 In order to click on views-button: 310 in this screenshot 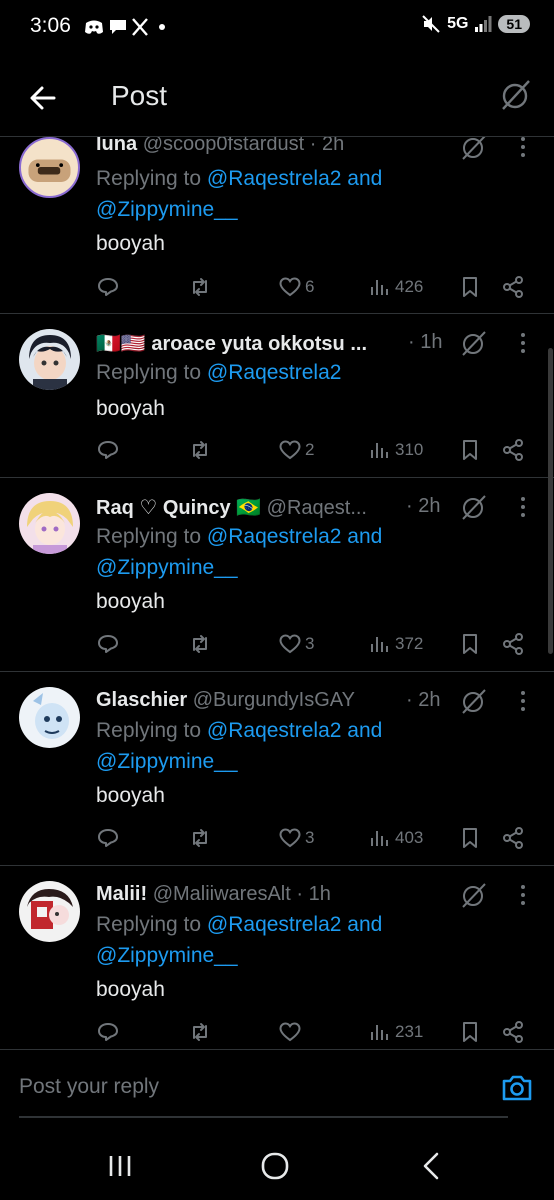, I will do `click(395, 450)`.